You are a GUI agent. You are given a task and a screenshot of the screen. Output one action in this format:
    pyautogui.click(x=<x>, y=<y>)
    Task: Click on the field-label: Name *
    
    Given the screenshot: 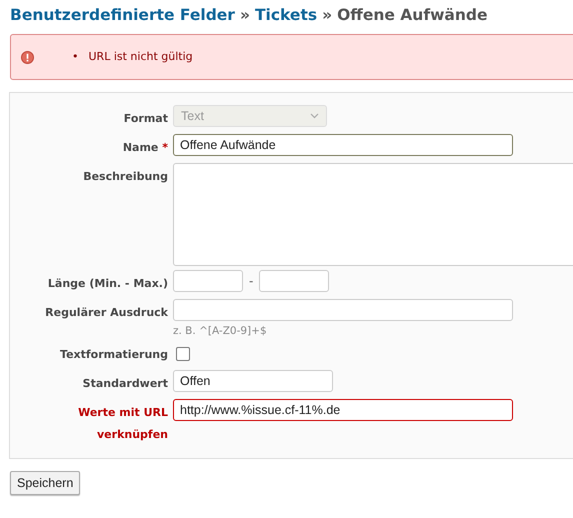 What is the action you would take?
    pyautogui.click(x=145, y=148)
    